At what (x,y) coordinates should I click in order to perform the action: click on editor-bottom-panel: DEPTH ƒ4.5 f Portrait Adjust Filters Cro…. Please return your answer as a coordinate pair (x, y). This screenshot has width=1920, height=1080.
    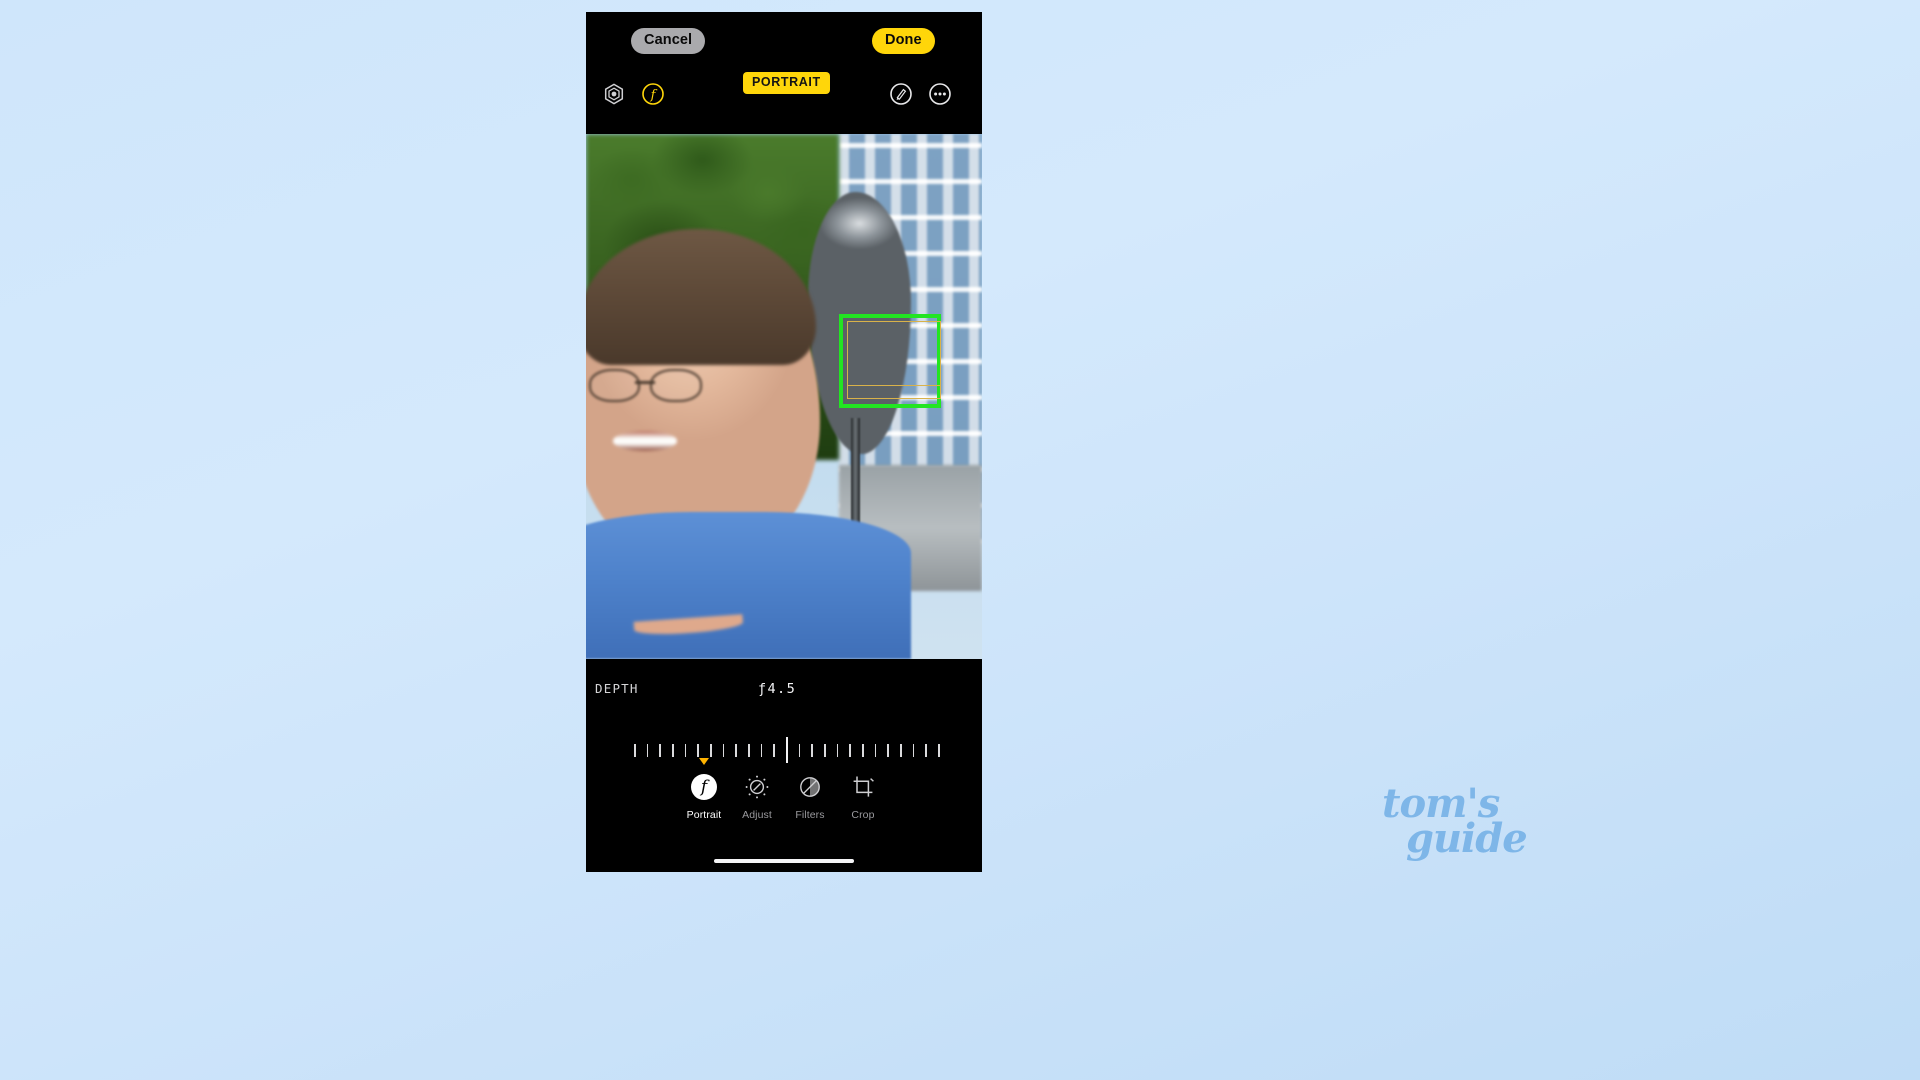
    Looking at the image, I should click on (784, 765).